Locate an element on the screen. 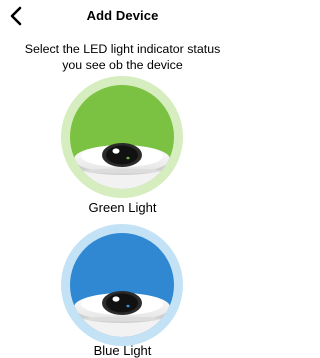 The height and width of the screenshot is (358, 320). nav-bar: Add Device is located at coordinates (122, 16).